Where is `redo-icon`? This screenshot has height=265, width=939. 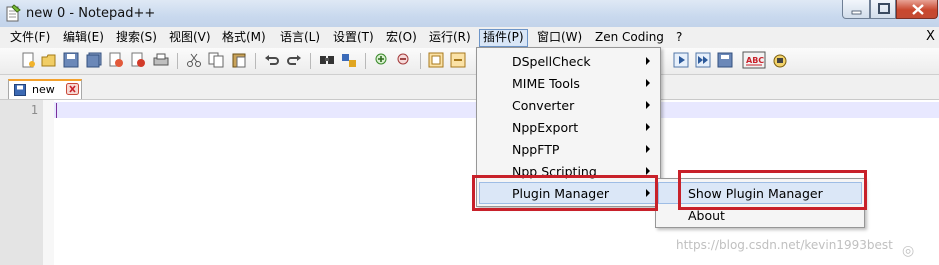
redo-icon is located at coordinates (294, 60).